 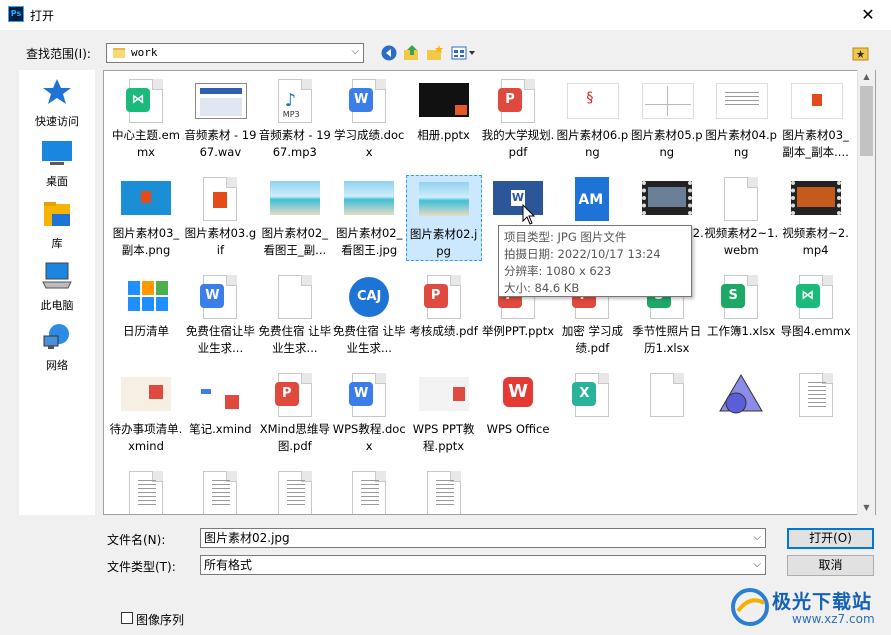 What do you see at coordinates (435, 53) in the screenshot?
I see `new-folder-icon` at bounding box center [435, 53].